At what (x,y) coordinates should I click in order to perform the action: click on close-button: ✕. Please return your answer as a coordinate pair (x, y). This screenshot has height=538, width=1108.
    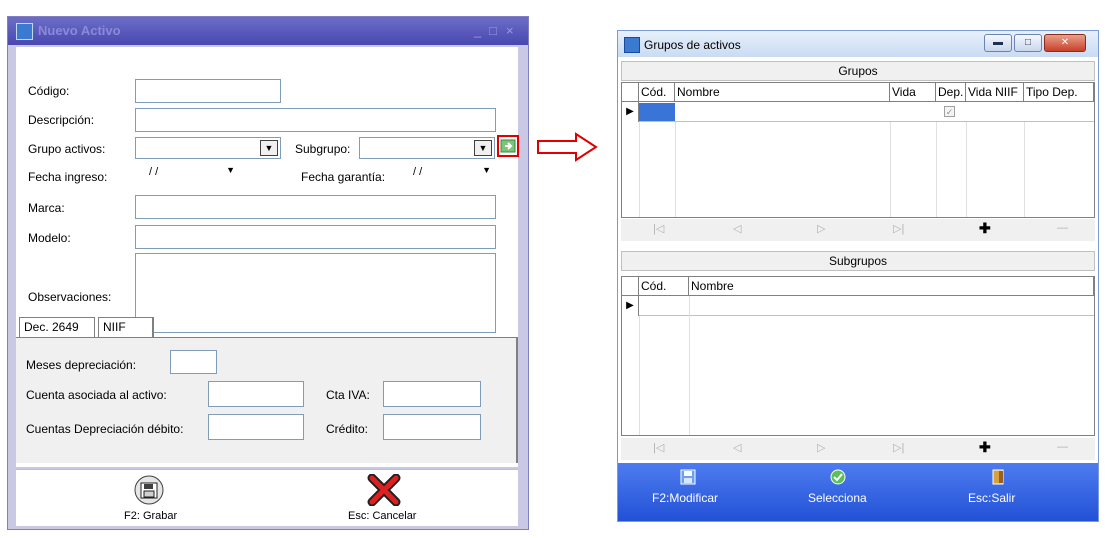
    Looking at the image, I should click on (1065, 43).